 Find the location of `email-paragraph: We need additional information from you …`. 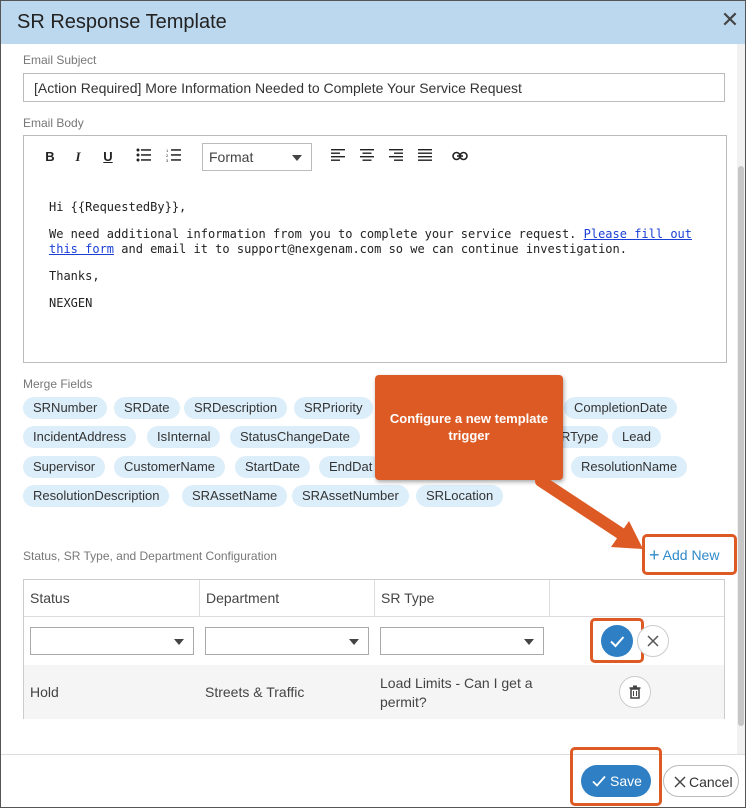

email-paragraph: We need additional information from you … is located at coordinates (379, 242).